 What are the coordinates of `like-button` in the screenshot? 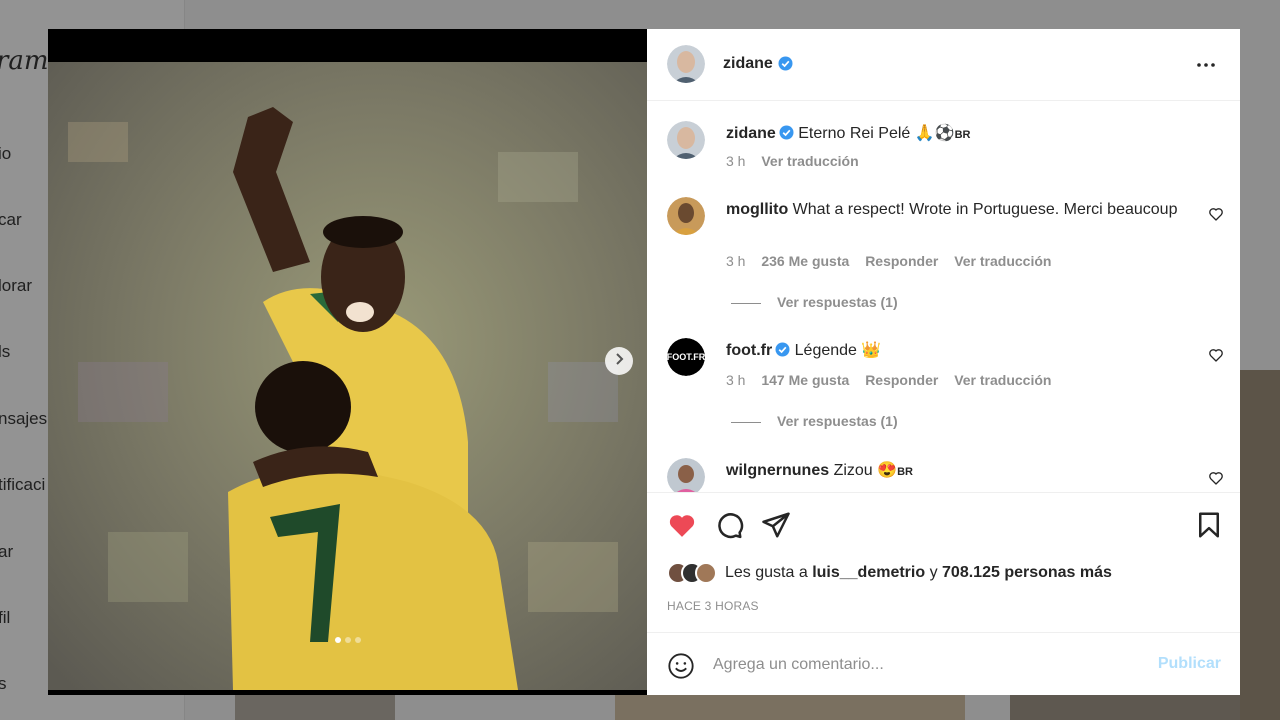 It's located at (682, 525).